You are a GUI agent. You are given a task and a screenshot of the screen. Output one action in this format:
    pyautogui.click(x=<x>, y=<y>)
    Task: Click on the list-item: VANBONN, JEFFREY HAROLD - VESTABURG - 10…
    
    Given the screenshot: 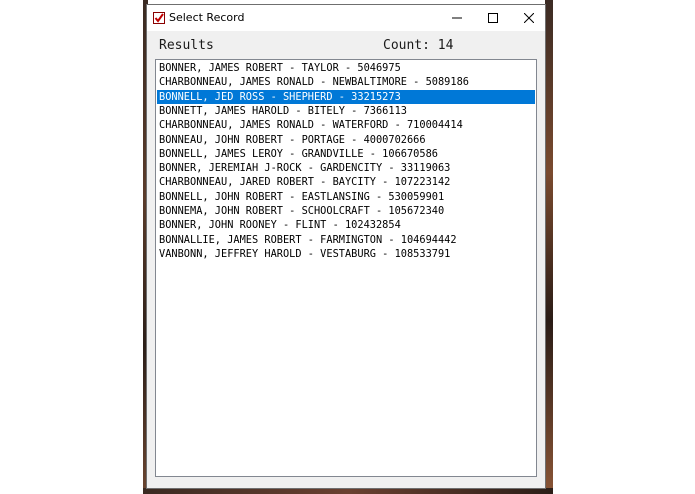 What is the action you would take?
    pyautogui.click(x=346, y=254)
    